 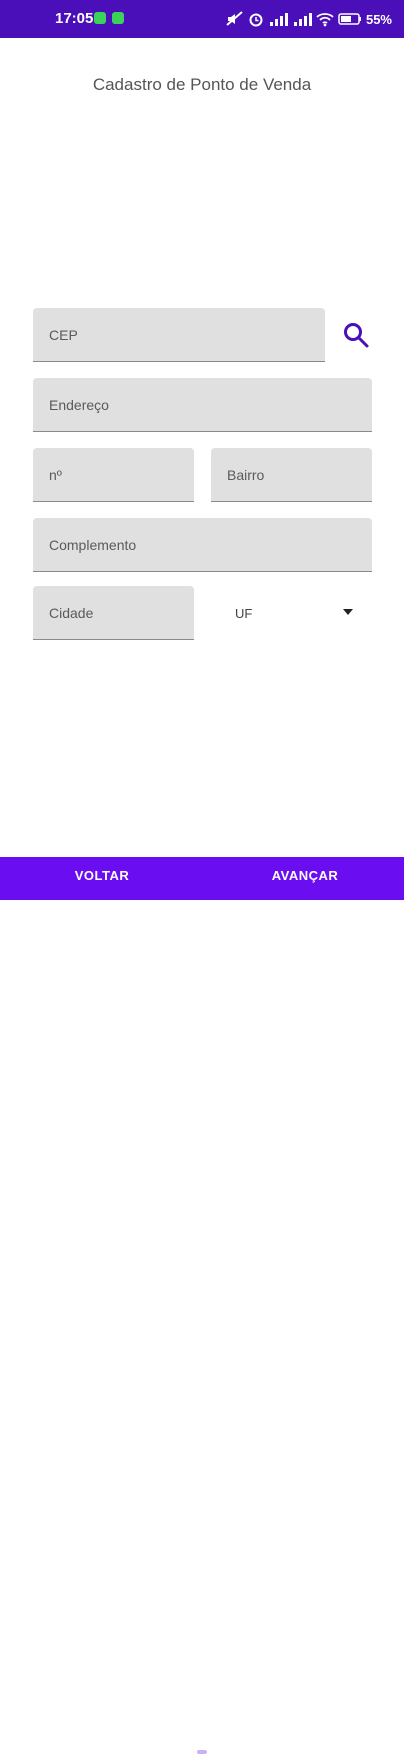 I want to click on cidade-field: Cidade, so click(x=113, y=613).